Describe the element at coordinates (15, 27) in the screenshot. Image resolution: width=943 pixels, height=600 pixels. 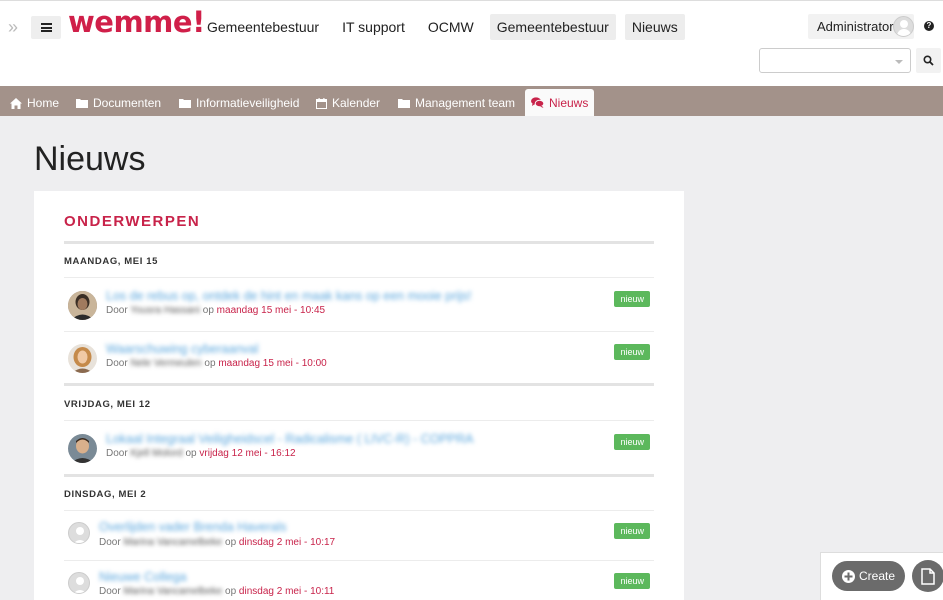
I see `expand-sidebar-icon: »` at that location.